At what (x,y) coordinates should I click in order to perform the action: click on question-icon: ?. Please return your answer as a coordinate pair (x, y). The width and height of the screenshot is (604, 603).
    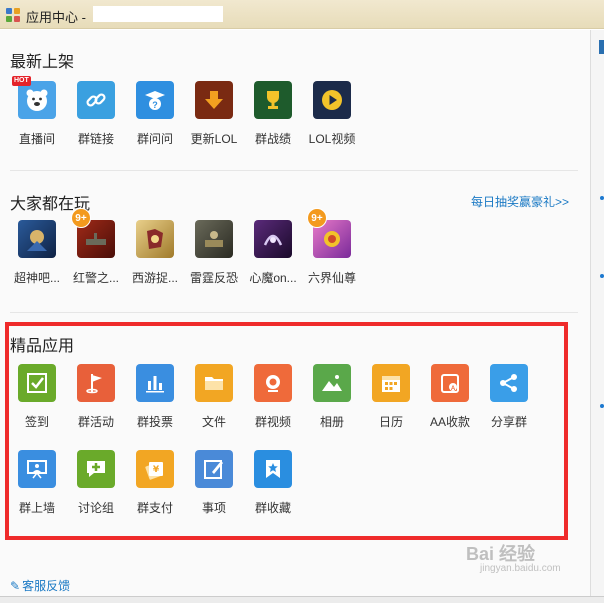
    Looking at the image, I should click on (155, 100).